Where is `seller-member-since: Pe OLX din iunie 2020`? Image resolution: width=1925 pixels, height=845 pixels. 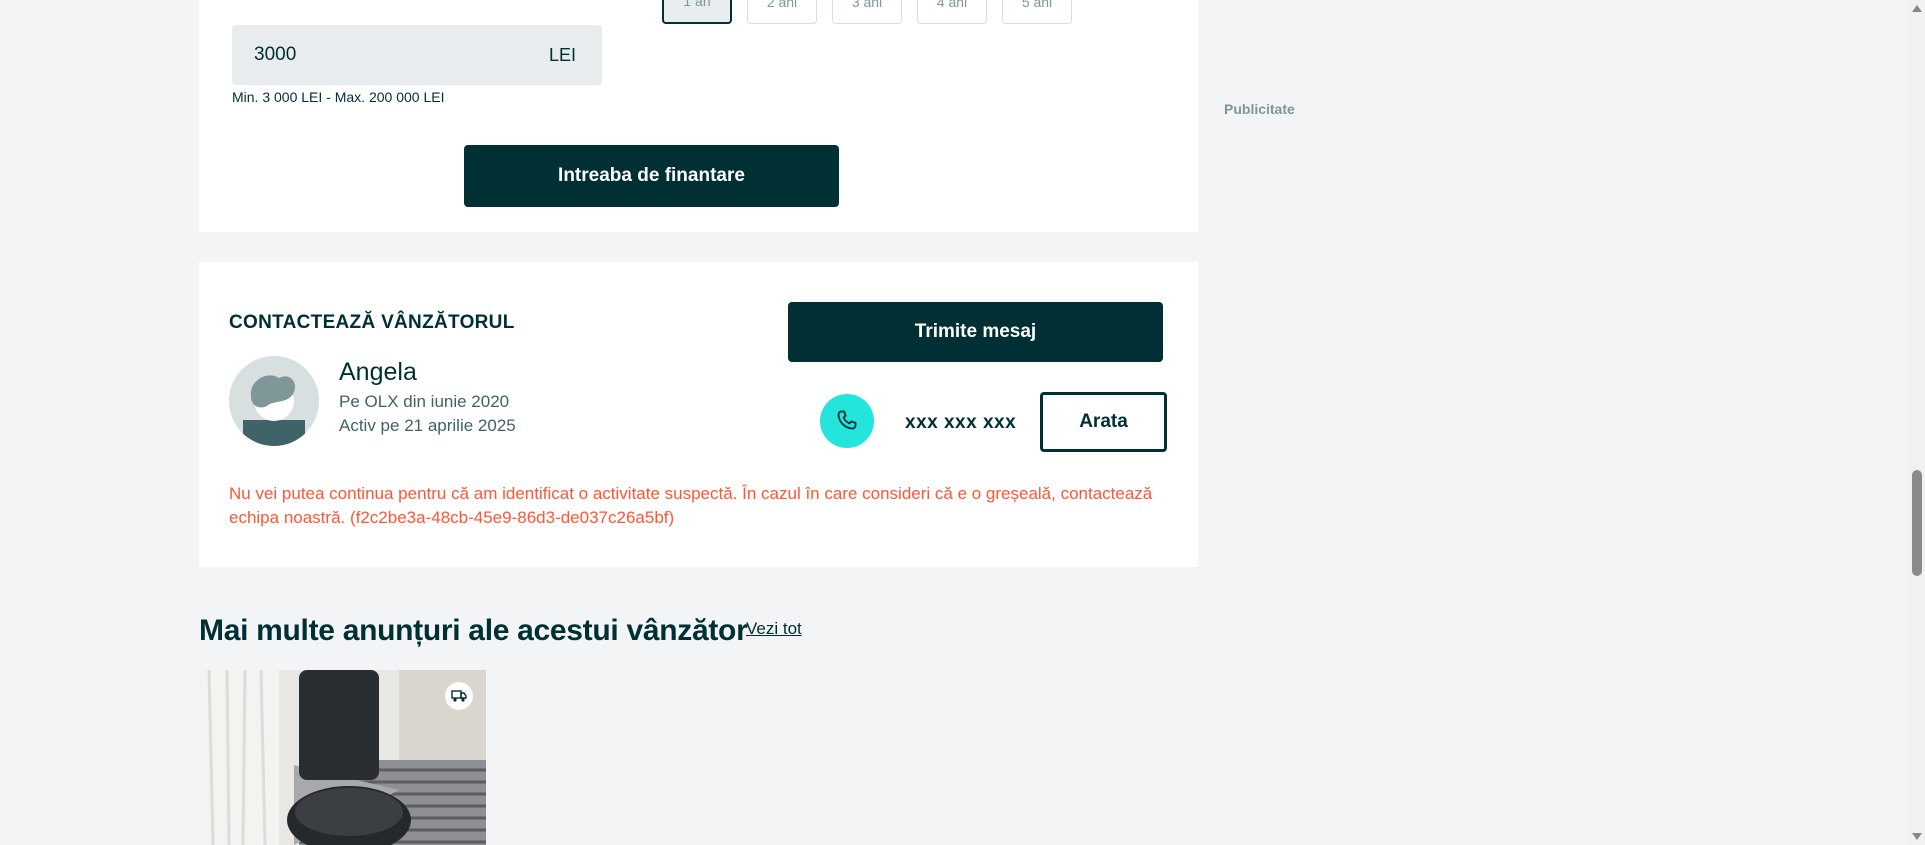 seller-member-since: Pe OLX din iunie 2020 is located at coordinates (424, 401).